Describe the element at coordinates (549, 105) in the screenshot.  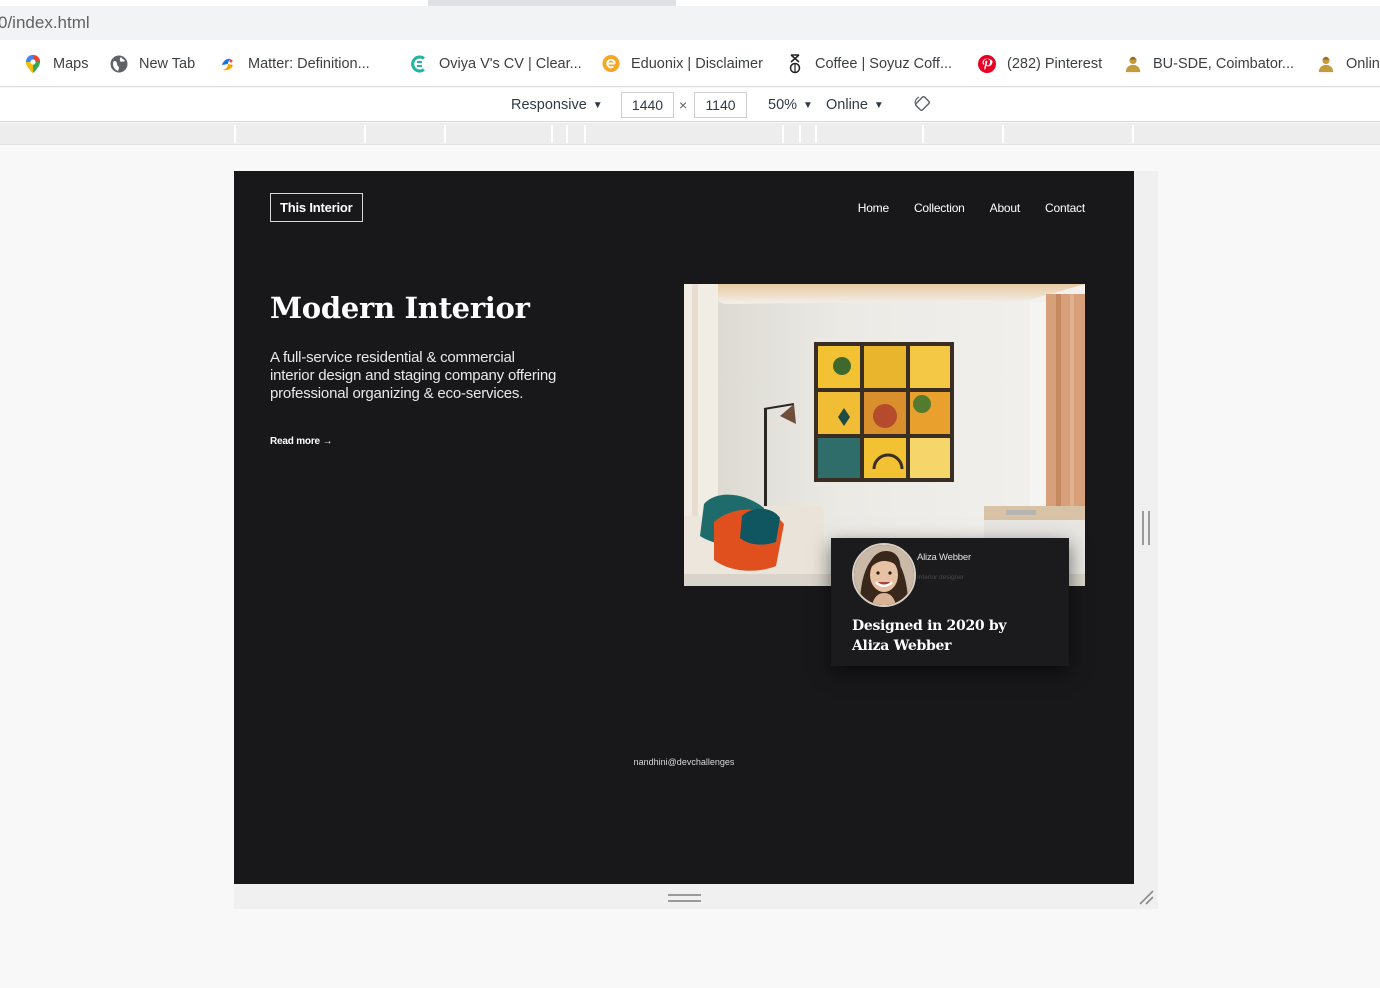
I see `device-select-value: Responsive` at that location.